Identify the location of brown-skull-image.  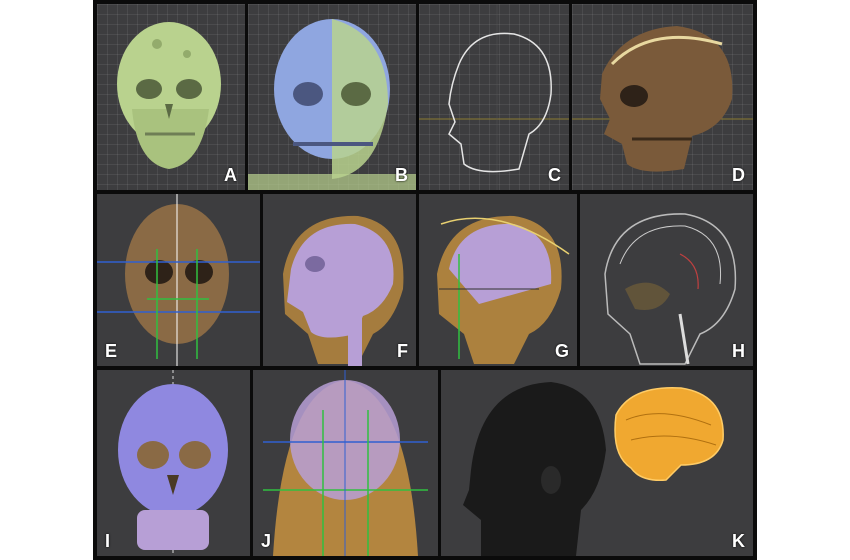
(662, 99).